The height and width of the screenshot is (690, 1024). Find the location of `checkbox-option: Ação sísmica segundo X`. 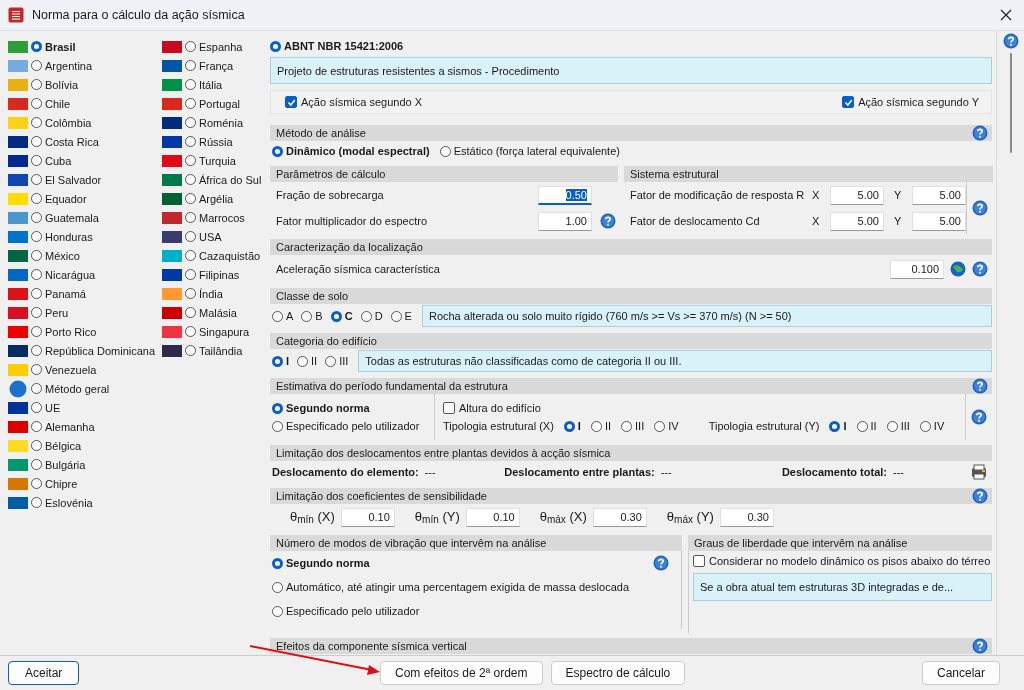

checkbox-option: Ação sísmica segundo X is located at coordinates (354, 102).